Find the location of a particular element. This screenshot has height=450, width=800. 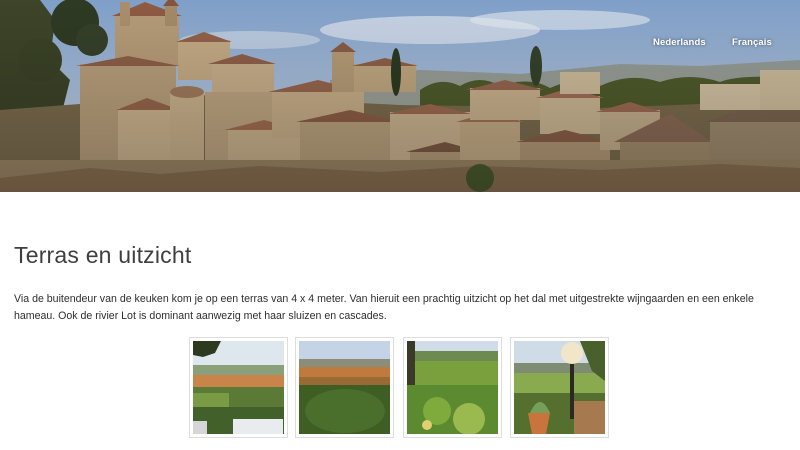

gallery-thumbnail-terrace-lamp is located at coordinates (559, 387).